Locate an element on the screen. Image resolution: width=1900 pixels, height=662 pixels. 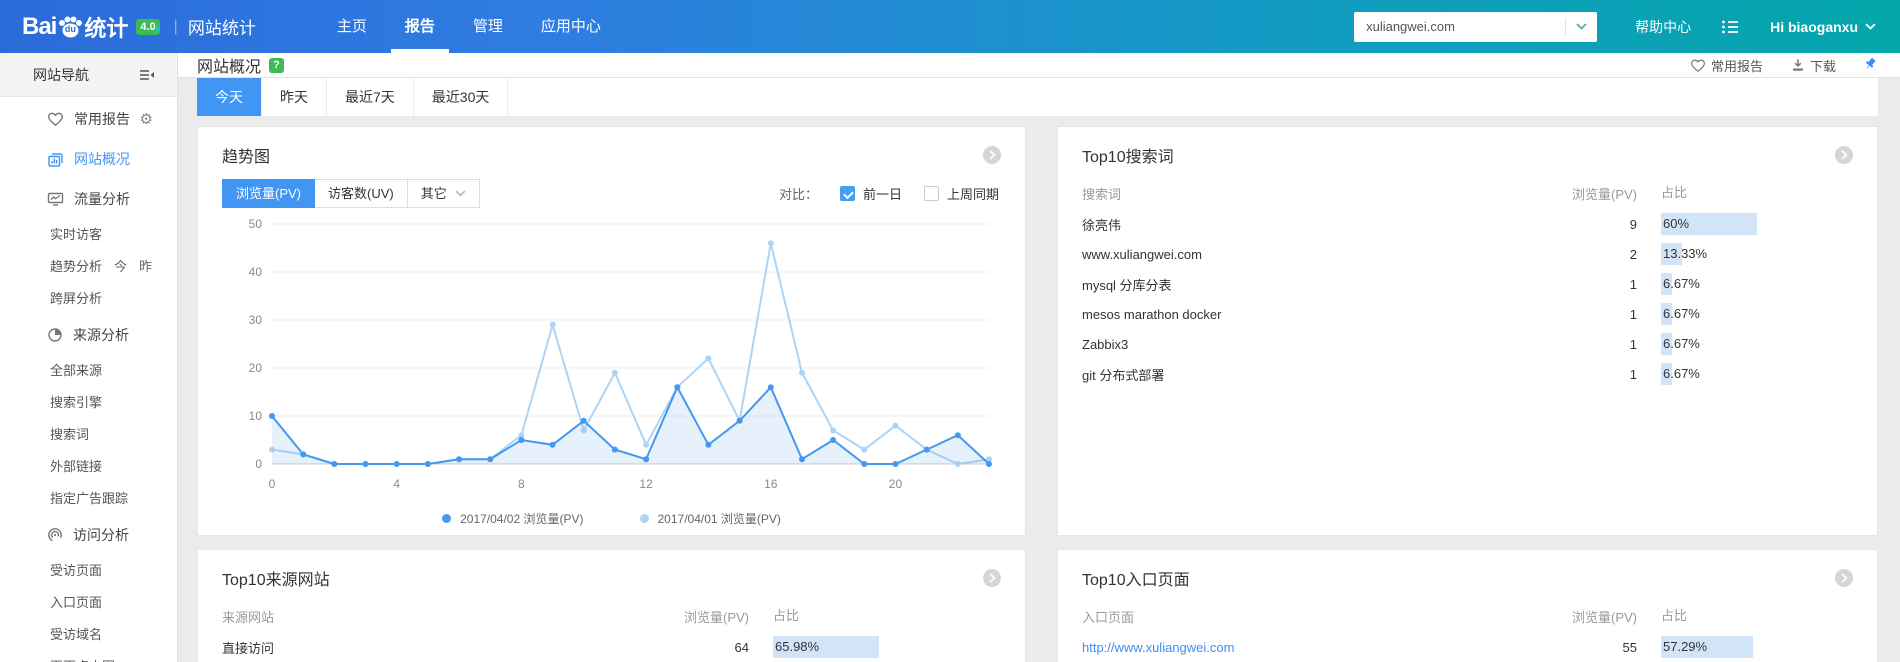
row-name: http://www.xuliangwei.com is located at coordinates (1314, 647).